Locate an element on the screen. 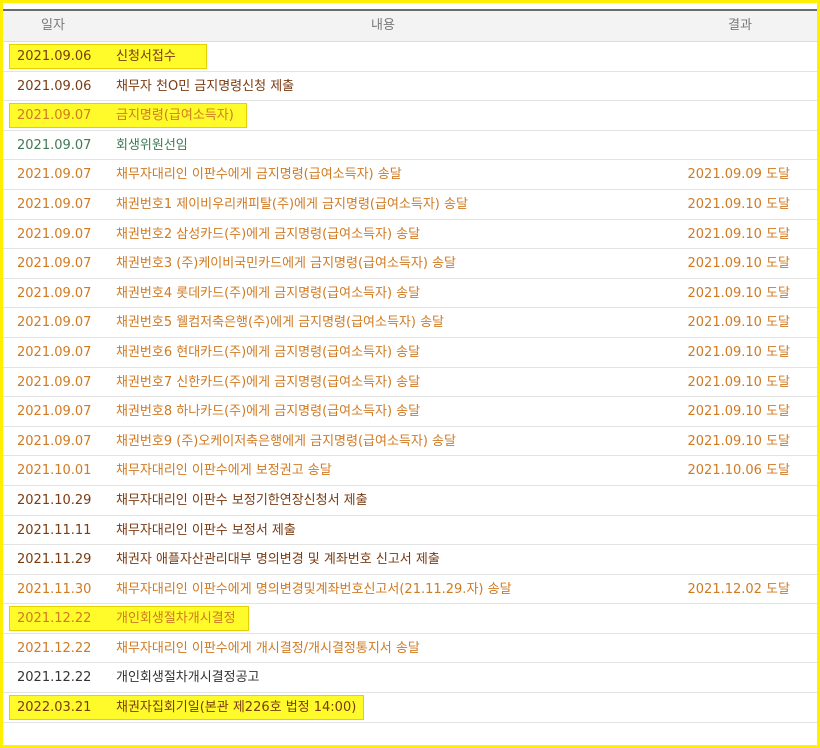 The image size is (820, 748). row-content: 회생위원선임 is located at coordinates (152, 145).